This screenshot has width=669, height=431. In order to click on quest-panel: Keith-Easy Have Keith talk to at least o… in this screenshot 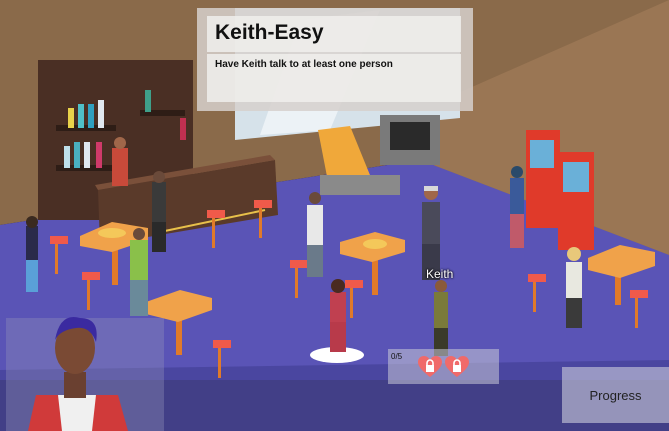, I will do `click(335, 59)`.